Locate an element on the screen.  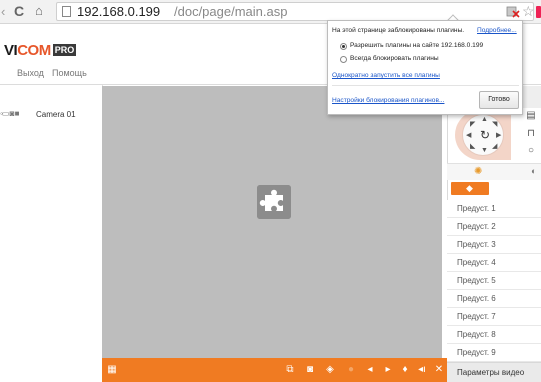
preset-item: Предуст. 8 is located at coordinates (494, 335).